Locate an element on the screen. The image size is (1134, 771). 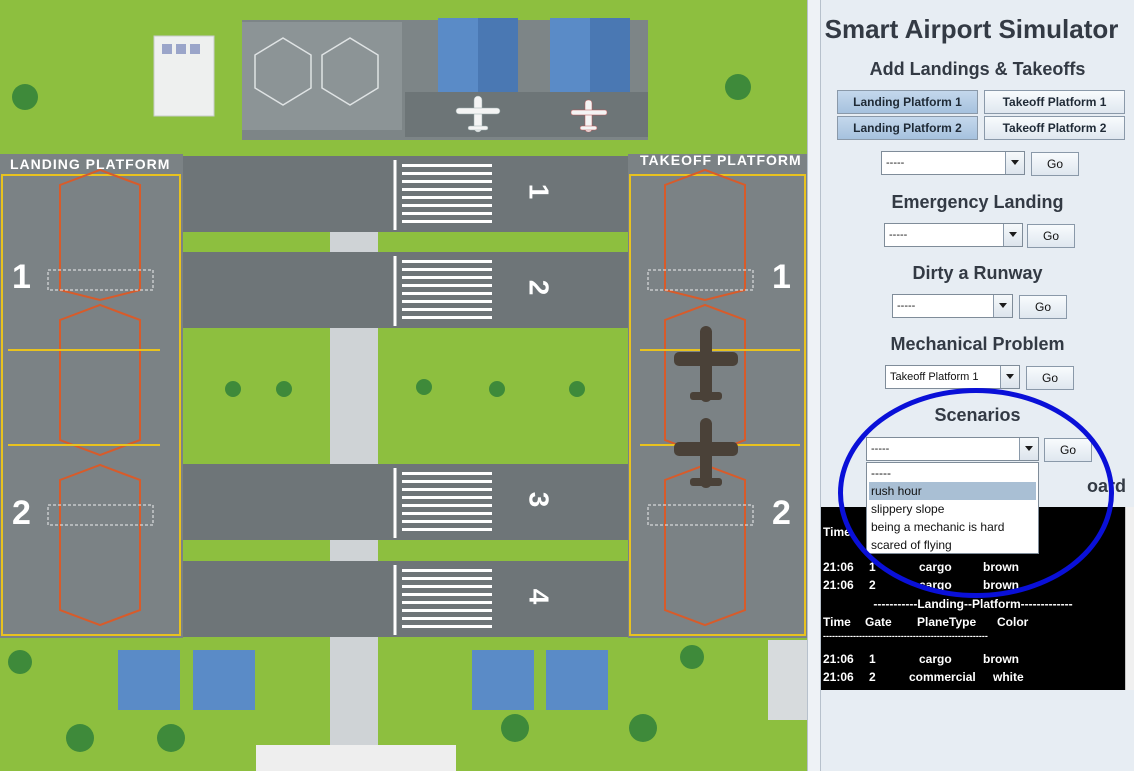
table-row: 21:06 2 commercial white is located at coordinates (973, 679).